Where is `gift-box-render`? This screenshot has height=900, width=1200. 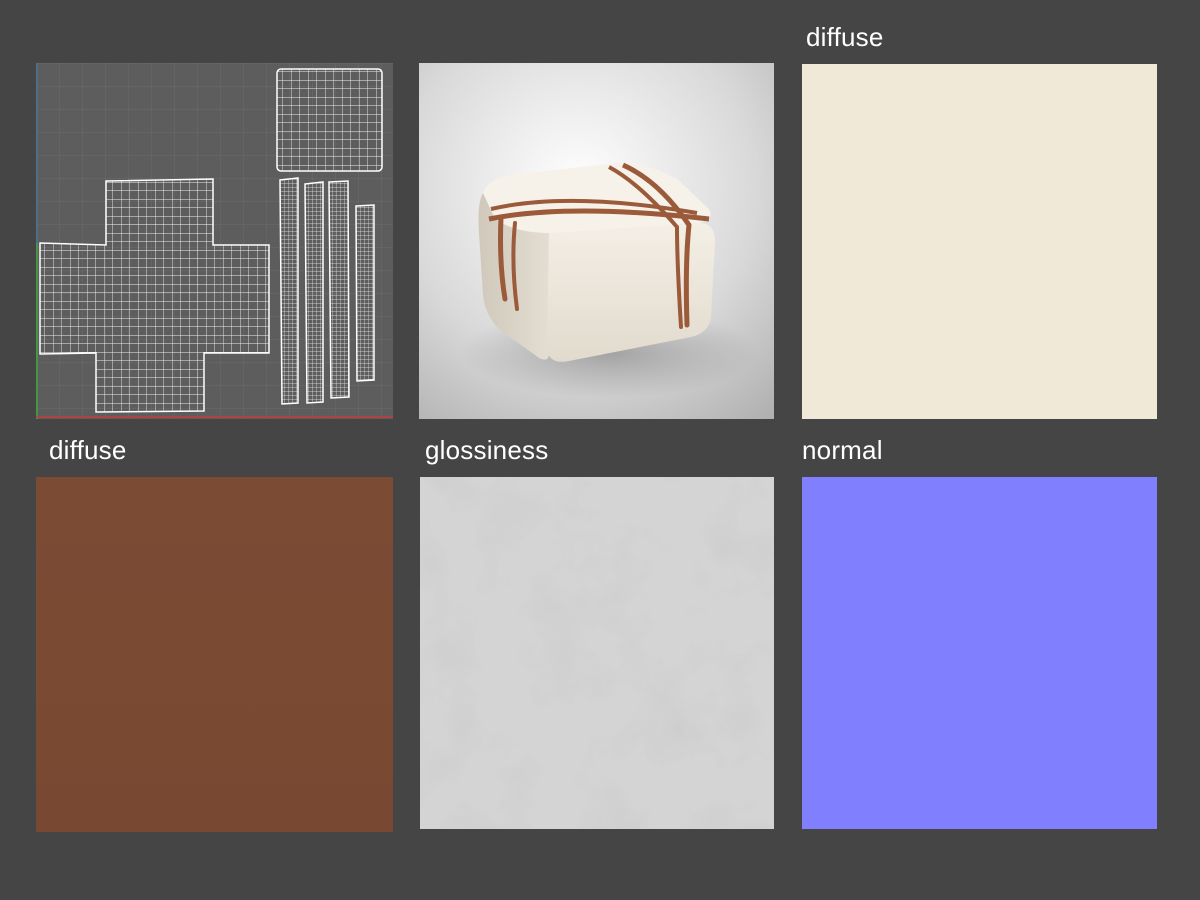 gift-box-render is located at coordinates (596, 241).